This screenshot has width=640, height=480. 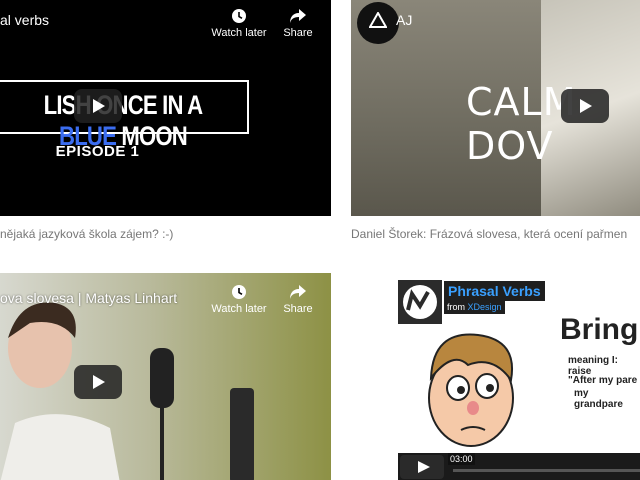 I want to click on from-label: from XDesign, so click(x=474, y=307).